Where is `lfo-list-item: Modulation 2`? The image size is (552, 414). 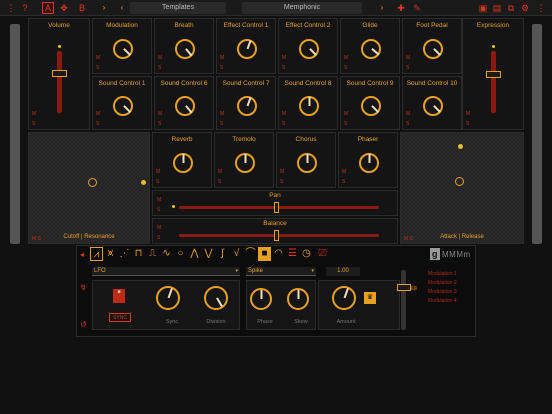
lfo-list-item: Modulation 2 is located at coordinates (450, 283).